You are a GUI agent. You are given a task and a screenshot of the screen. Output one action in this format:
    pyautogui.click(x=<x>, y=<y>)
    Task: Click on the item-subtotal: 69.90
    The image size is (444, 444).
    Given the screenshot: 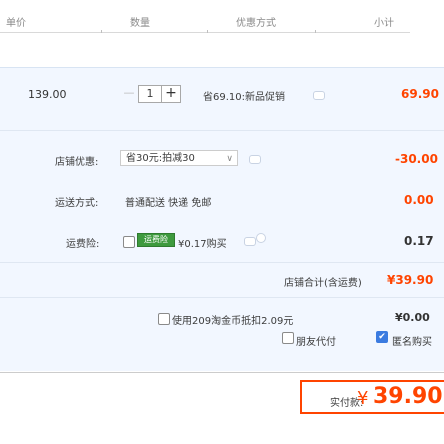 What is the action you would take?
    pyautogui.click(x=420, y=94)
    